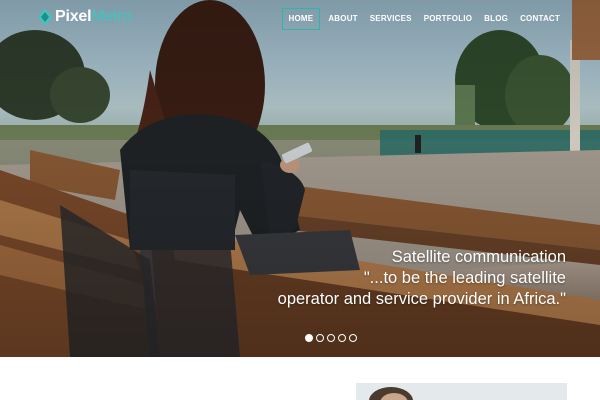 The height and width of the screenshot is (400, 600). What do you see at coordinates (45, 17) in the screenshot?
I see `diamond-logo-icon` at bounding box center [45, 17].